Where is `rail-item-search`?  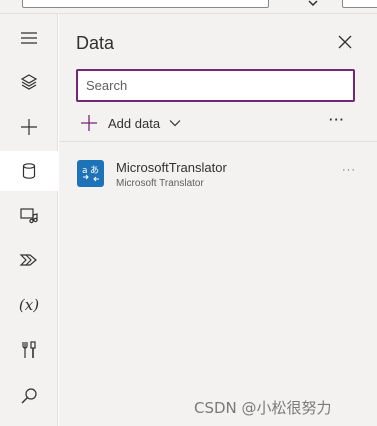
rail-item-search is located at coordinates (29, 396).